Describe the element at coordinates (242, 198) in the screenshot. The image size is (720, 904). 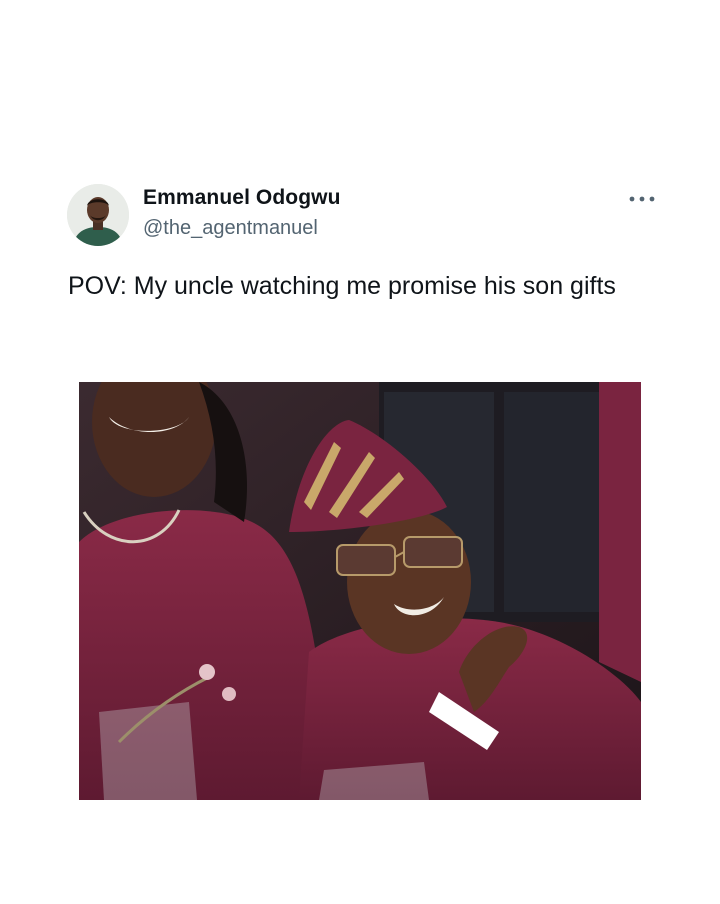
I see `author-display-name: Emmanuel Odogwu` at that location.